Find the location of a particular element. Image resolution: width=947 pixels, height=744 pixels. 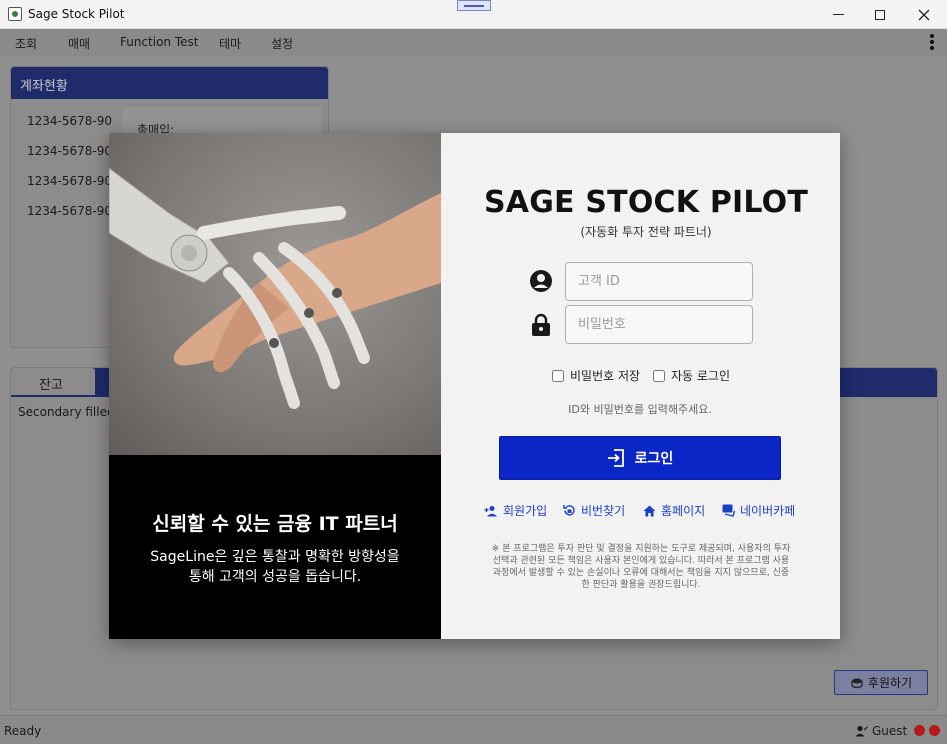

menu-item-function-test: Function Test is located at coordinates (159, 42).